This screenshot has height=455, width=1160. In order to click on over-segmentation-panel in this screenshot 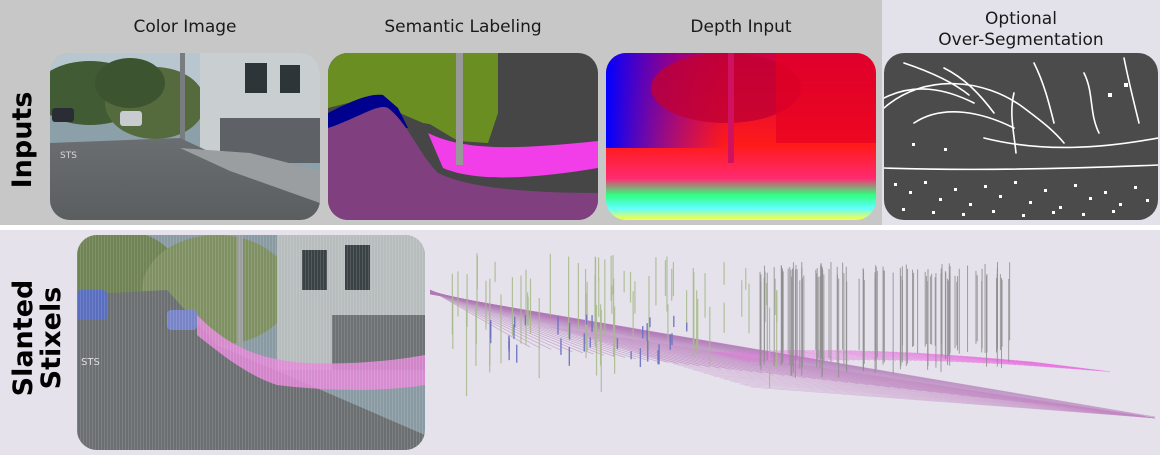, I will do `click(1021, 136)`.